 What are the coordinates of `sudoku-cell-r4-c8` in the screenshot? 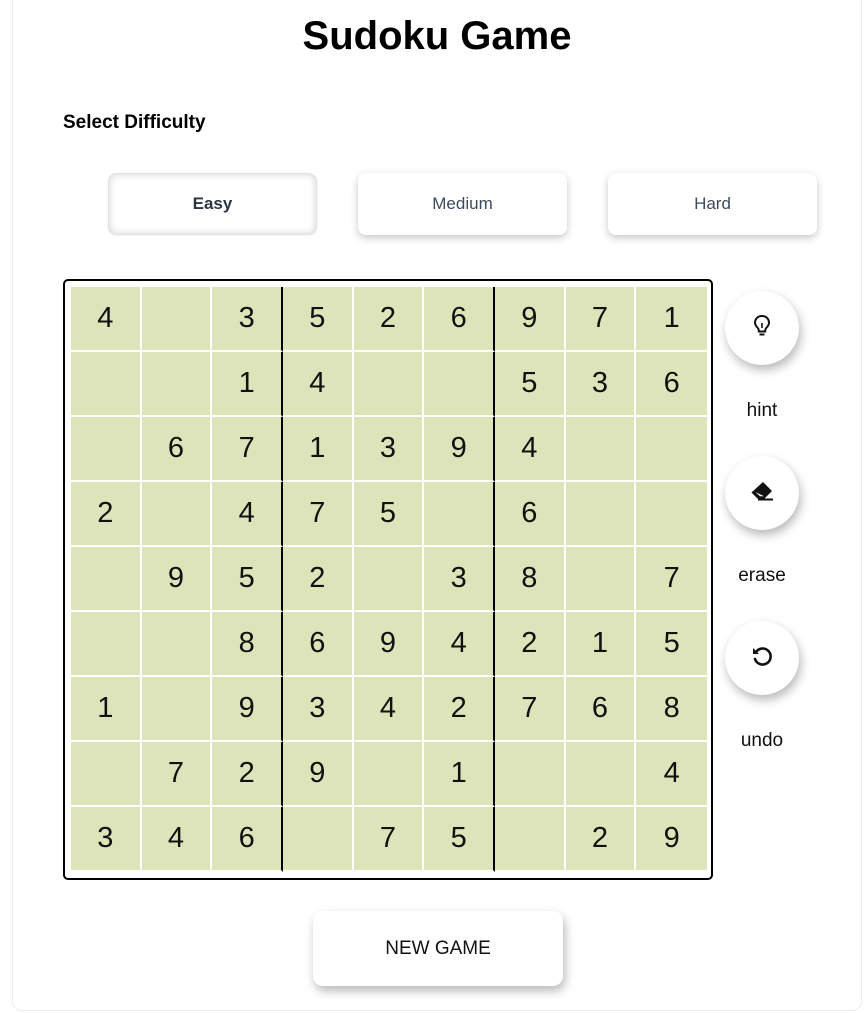 It's located at (601, 514).